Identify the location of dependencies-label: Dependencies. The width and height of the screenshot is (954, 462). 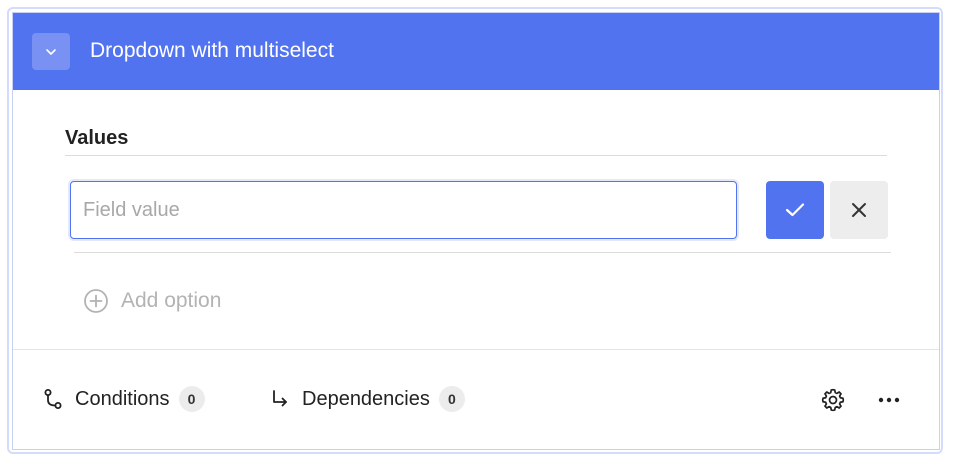
(366, 399).